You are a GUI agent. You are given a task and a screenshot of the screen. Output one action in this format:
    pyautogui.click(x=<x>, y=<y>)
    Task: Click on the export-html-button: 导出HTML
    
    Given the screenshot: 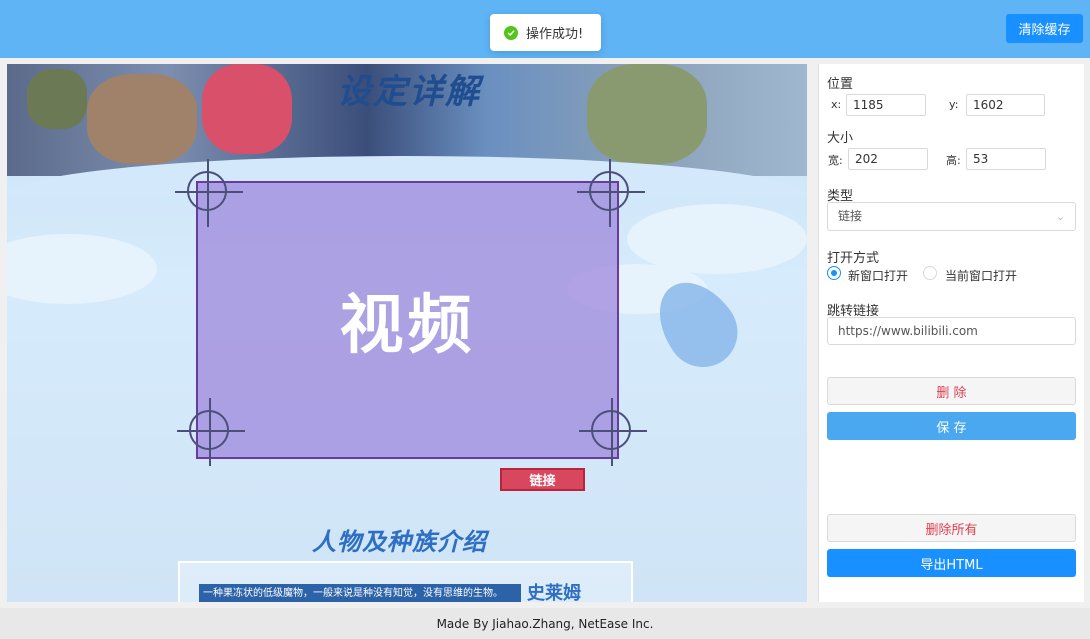 What is the action you would take?
    pyautogui.click(x=951, y=563)
    